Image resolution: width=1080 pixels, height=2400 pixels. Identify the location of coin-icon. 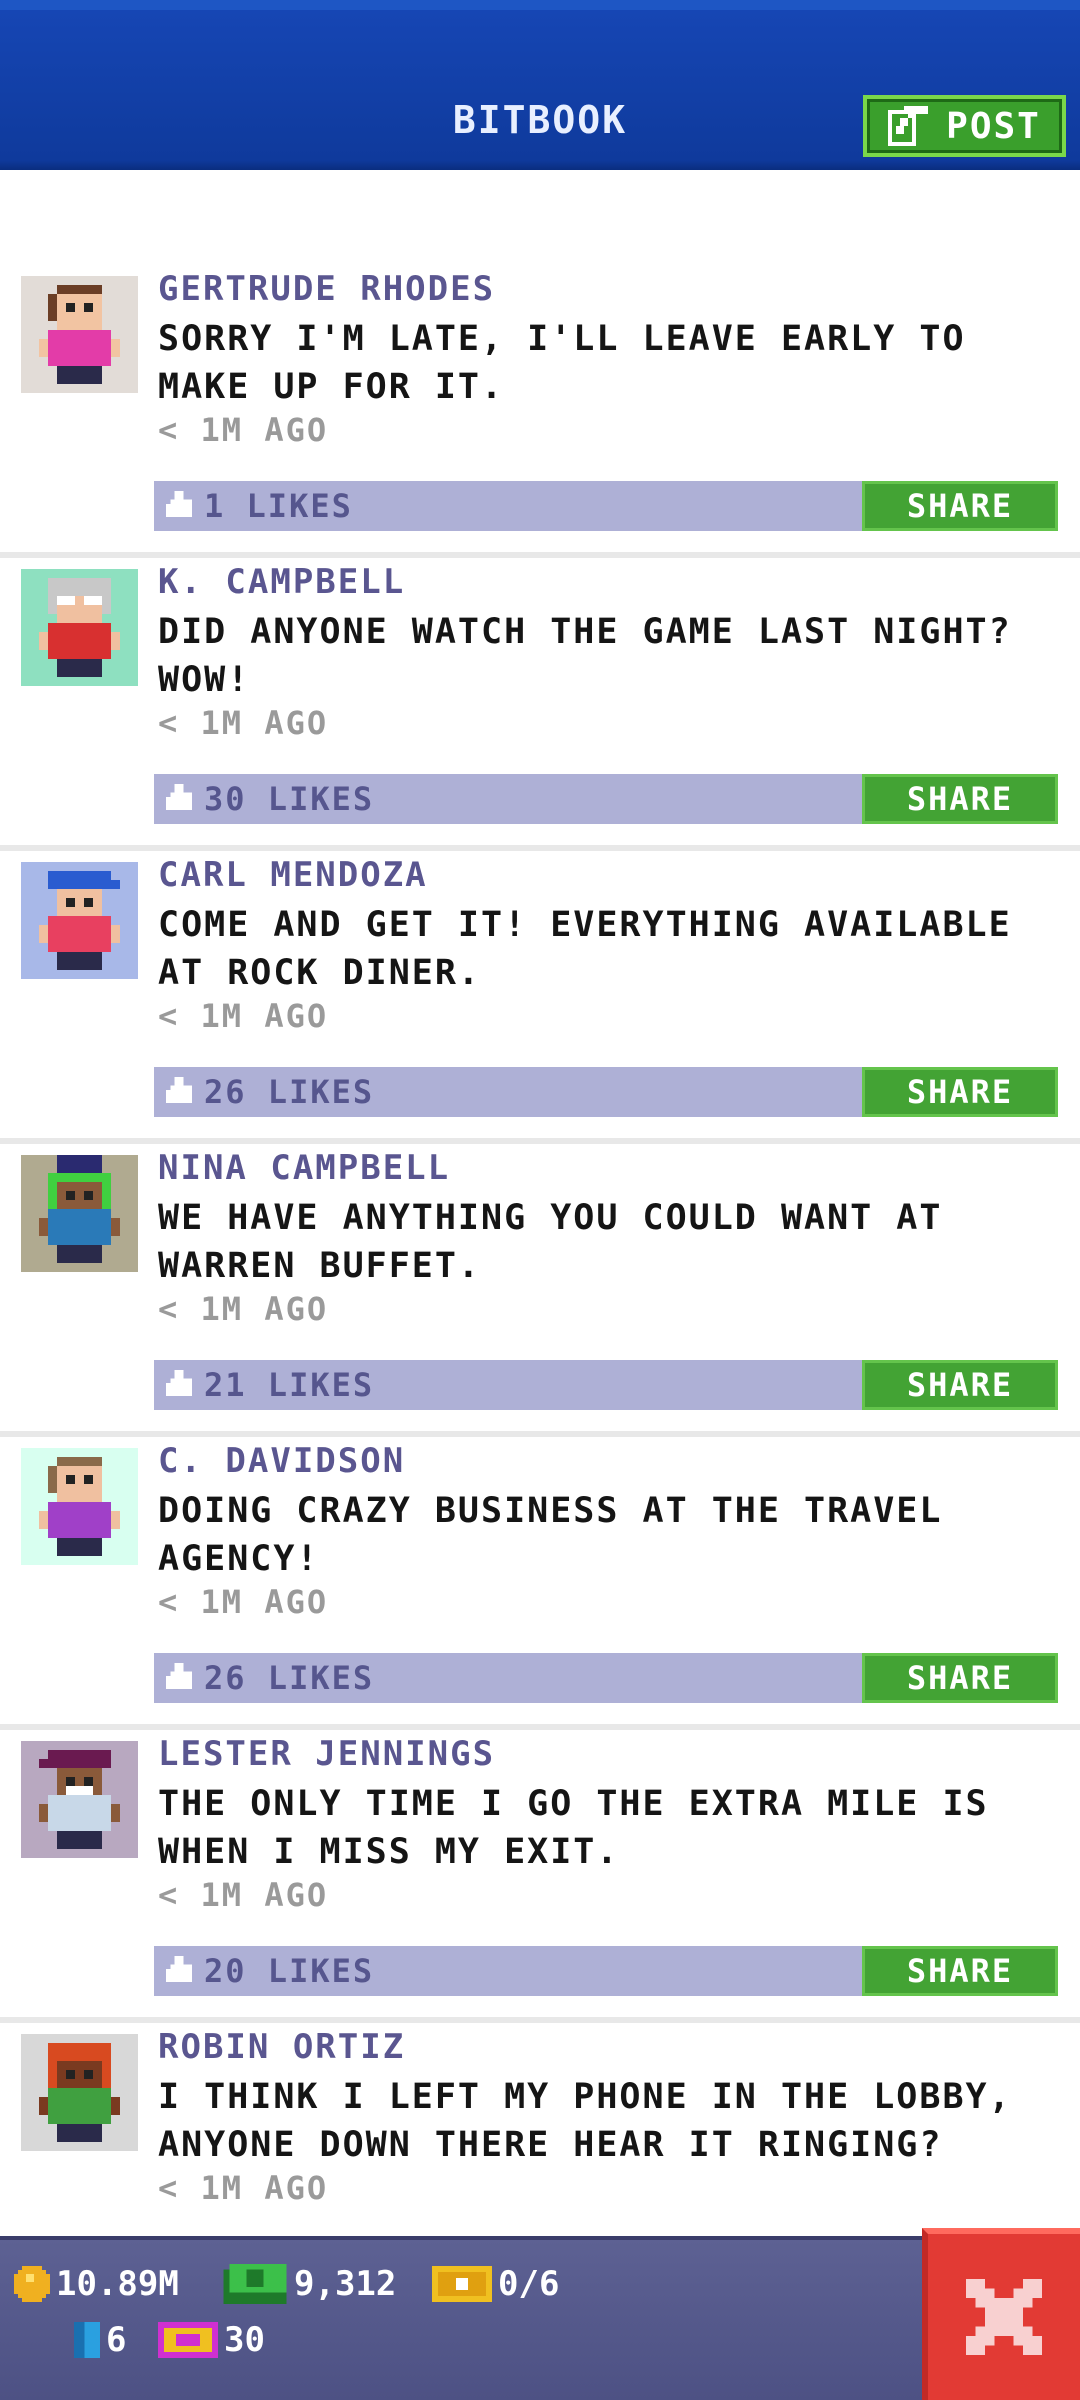
(32, 2284).